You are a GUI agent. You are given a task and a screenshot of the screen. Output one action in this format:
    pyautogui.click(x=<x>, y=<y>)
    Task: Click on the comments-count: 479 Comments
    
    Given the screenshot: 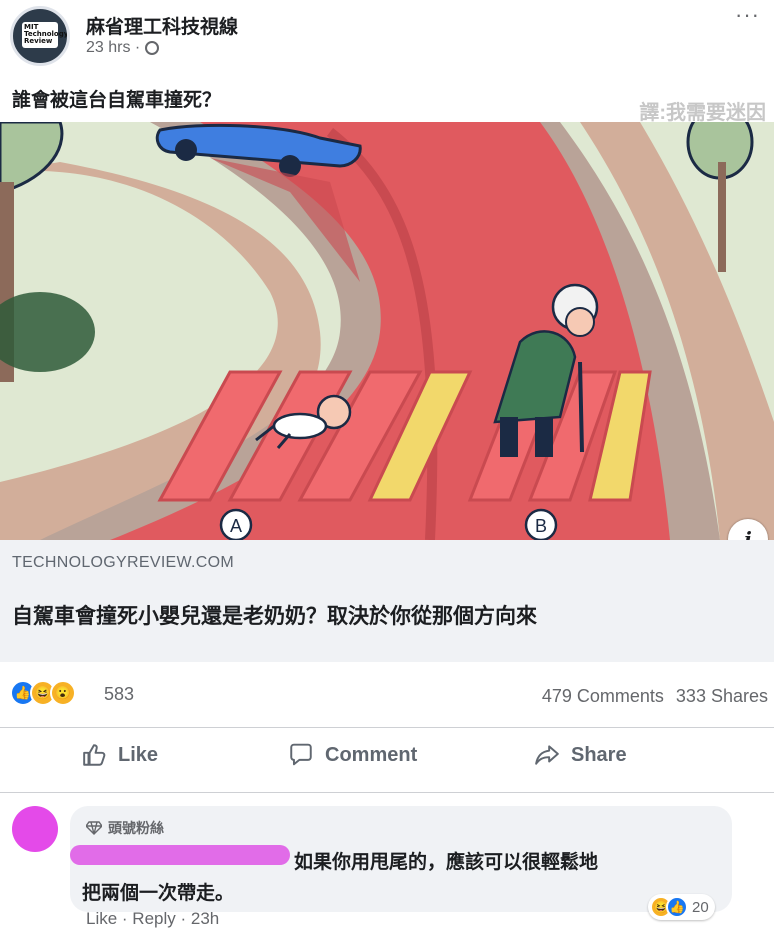 What is the action you would take?
    pyautogui.click(x=603, y=696)
    